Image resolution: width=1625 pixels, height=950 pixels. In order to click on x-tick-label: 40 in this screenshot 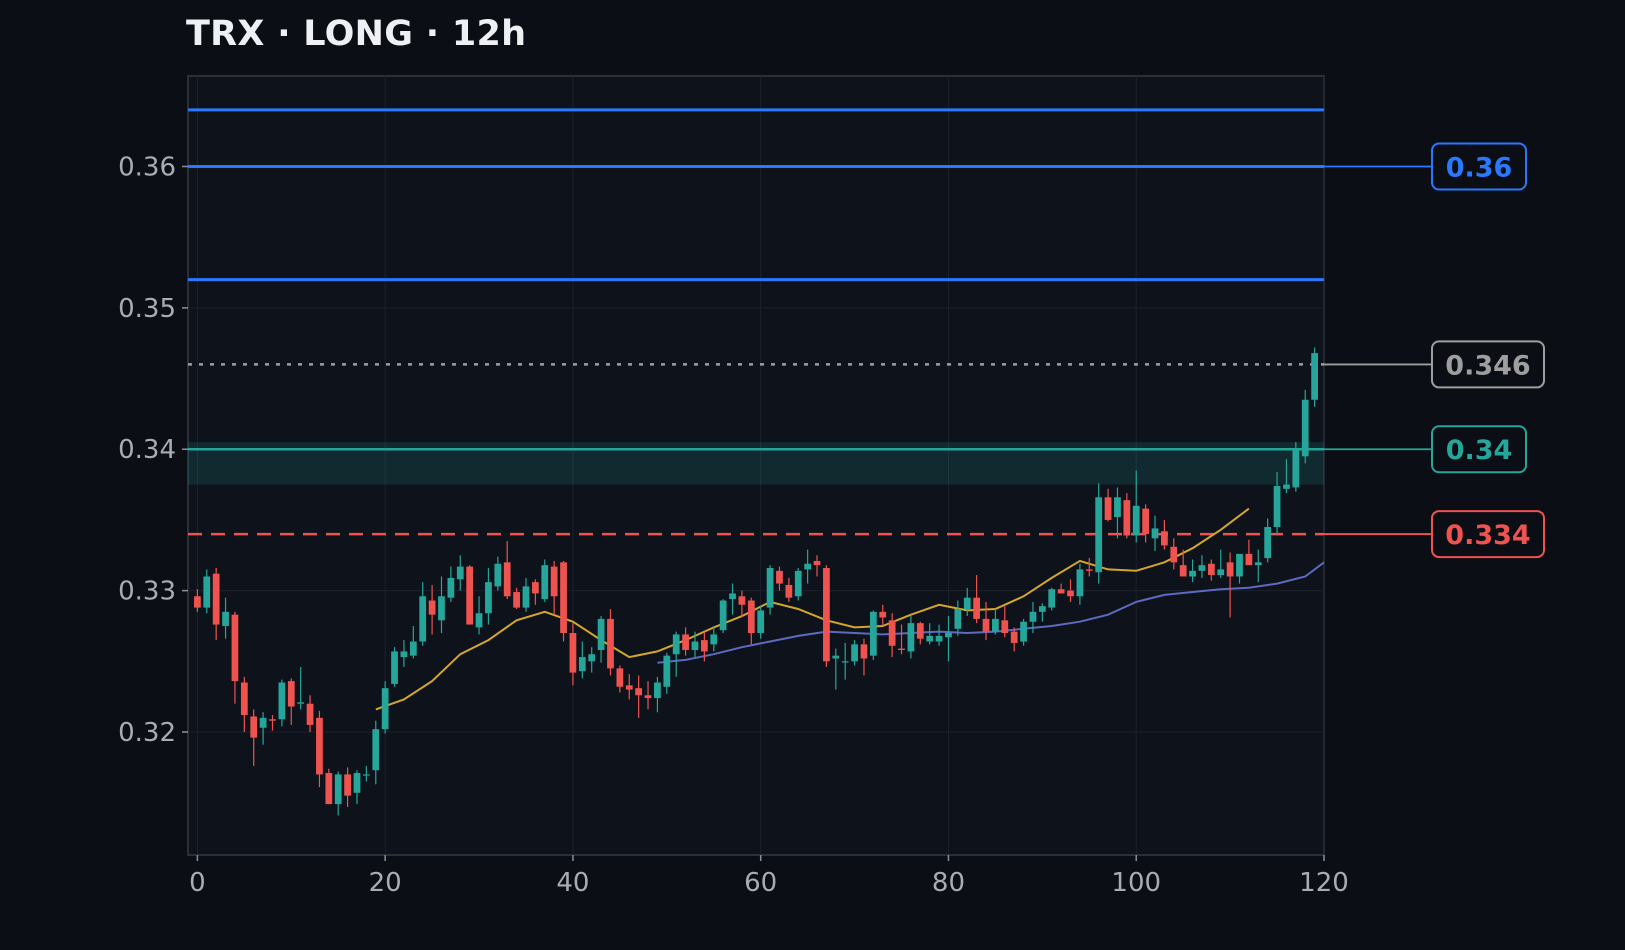, I will do `click(572, 883)`.